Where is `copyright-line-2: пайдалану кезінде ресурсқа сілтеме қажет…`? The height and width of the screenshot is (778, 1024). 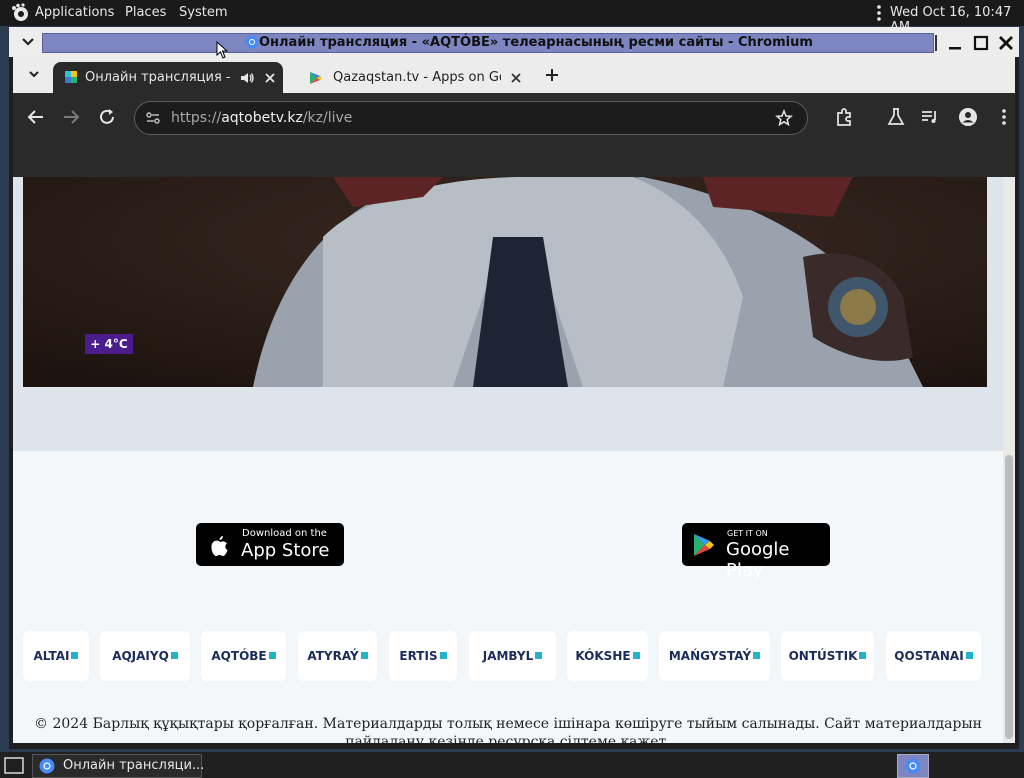 copyright-line-2: пайдалану кезінде ресурсқа сілтеме қажет… is located at coordinates (508, 738).